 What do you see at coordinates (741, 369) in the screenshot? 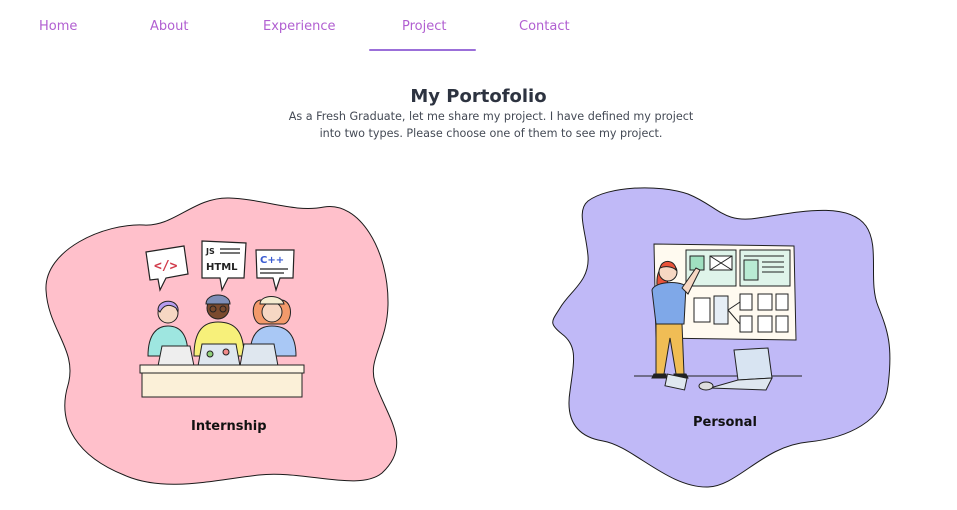
I see `laptop-icon` at bounding box center [741, 369].